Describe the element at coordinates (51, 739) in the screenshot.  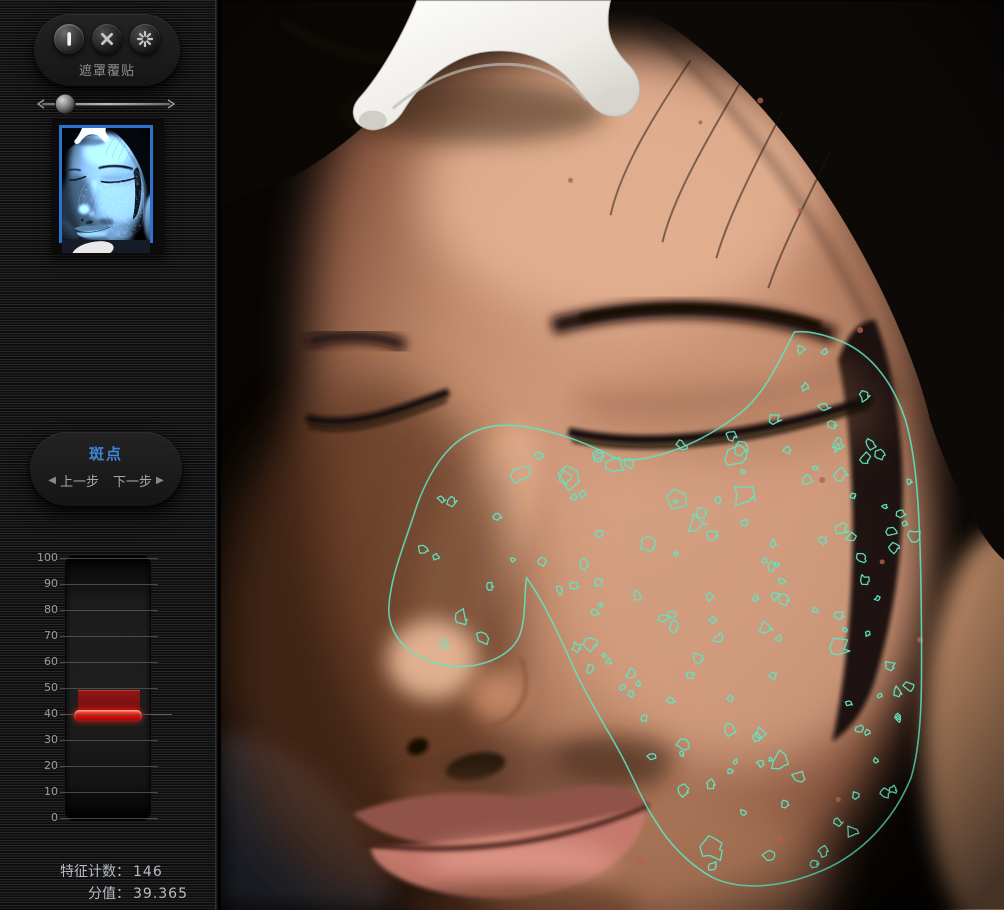
I see `gauge-tick-label: 30` at that location.